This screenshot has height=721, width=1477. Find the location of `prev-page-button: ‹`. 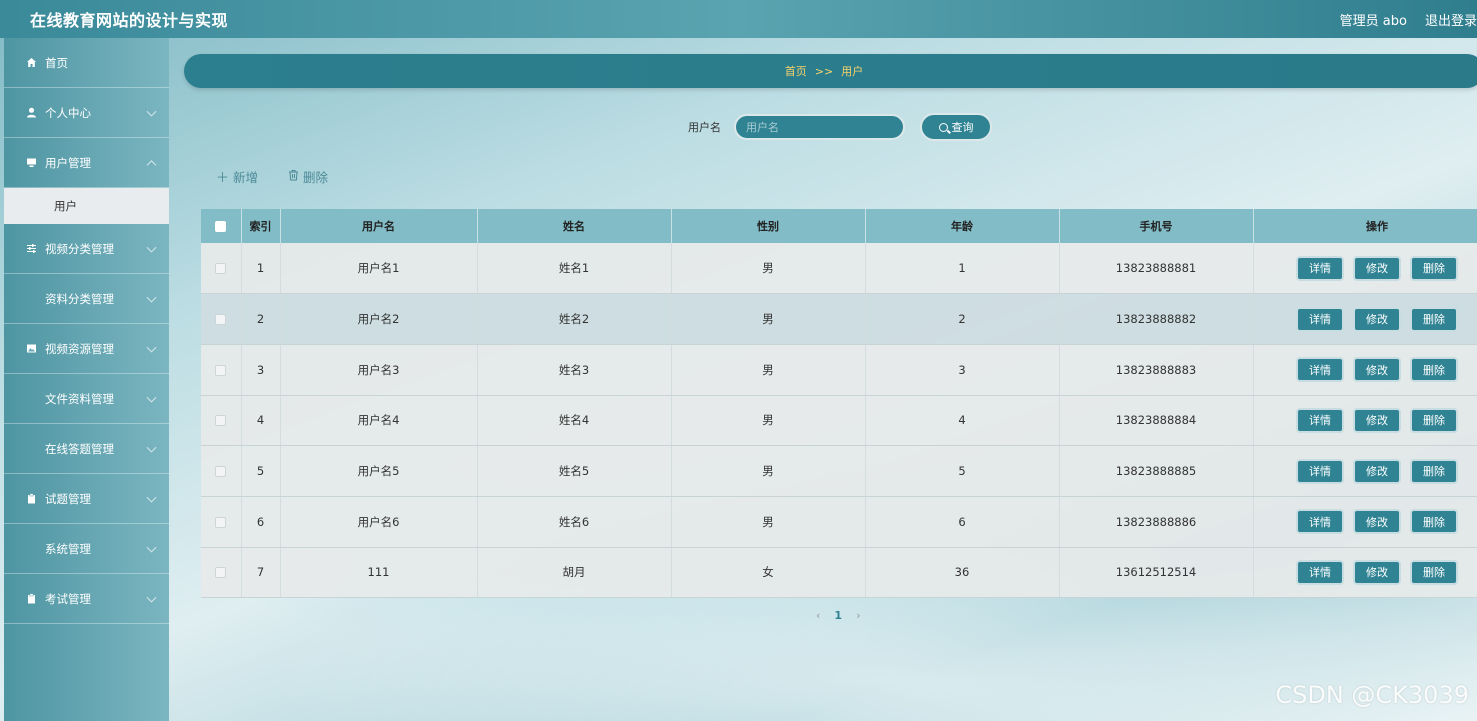

prev-page-button: ‹ is located at coordinates (818, 615).